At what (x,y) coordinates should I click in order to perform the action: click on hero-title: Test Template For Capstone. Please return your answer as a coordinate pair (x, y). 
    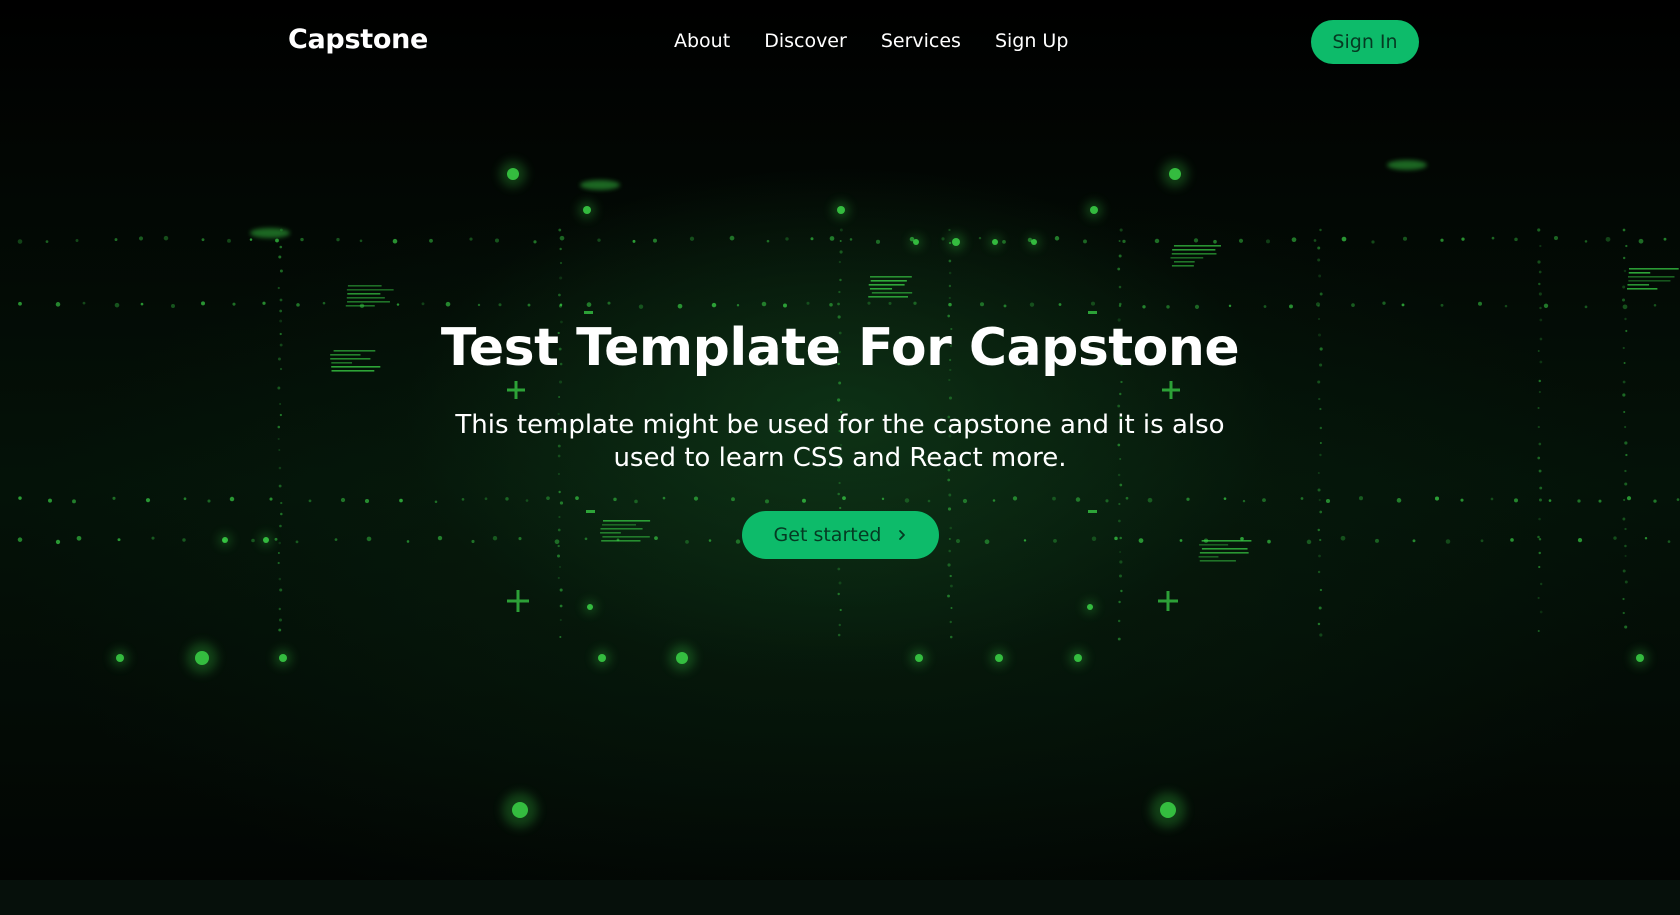
    Looking at the image, I should click on (840, 348).